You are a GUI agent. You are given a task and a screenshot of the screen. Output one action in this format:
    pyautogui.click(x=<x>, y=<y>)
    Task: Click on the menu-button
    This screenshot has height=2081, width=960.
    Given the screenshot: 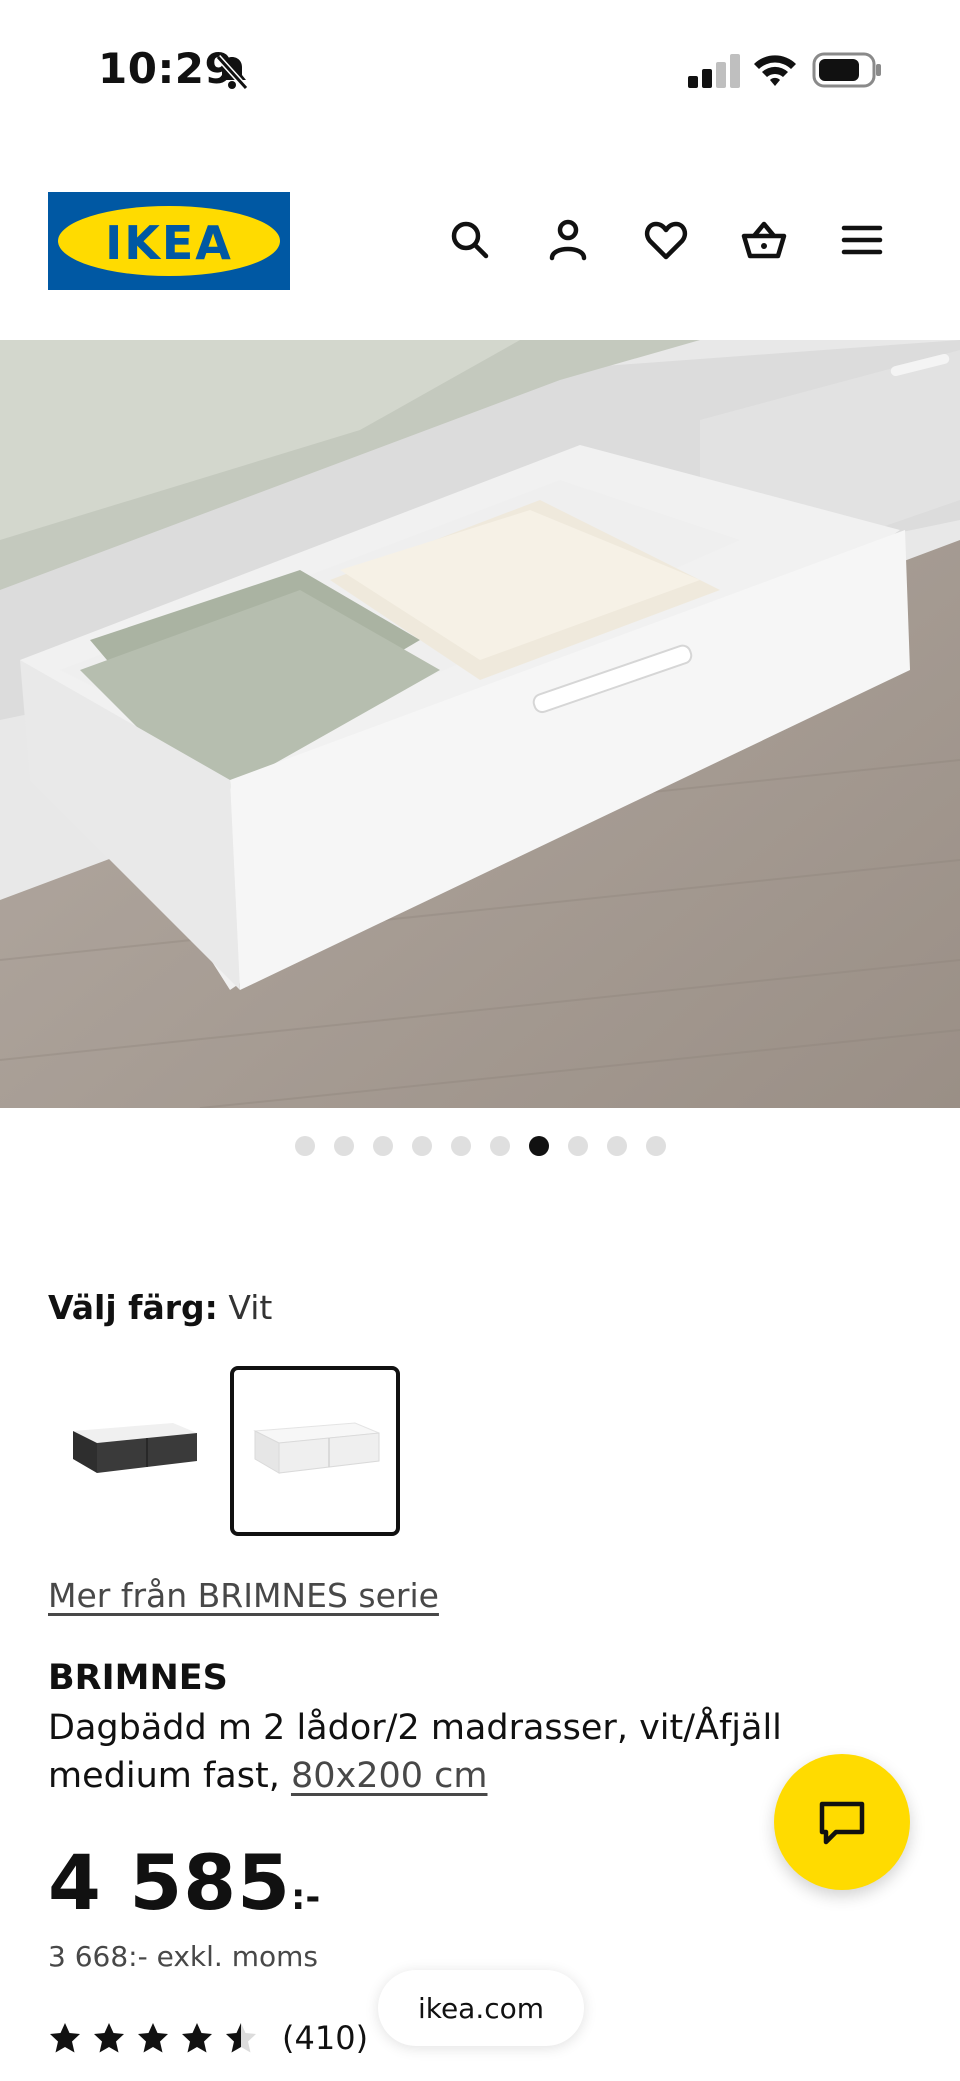 What is the action you would take?
    pyautogui.click(x=862, y=240)
    